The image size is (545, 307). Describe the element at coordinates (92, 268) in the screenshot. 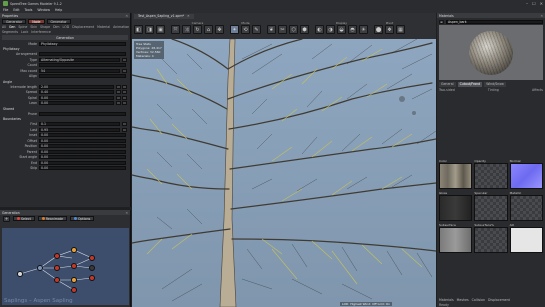

I see `frond-node` at that location.